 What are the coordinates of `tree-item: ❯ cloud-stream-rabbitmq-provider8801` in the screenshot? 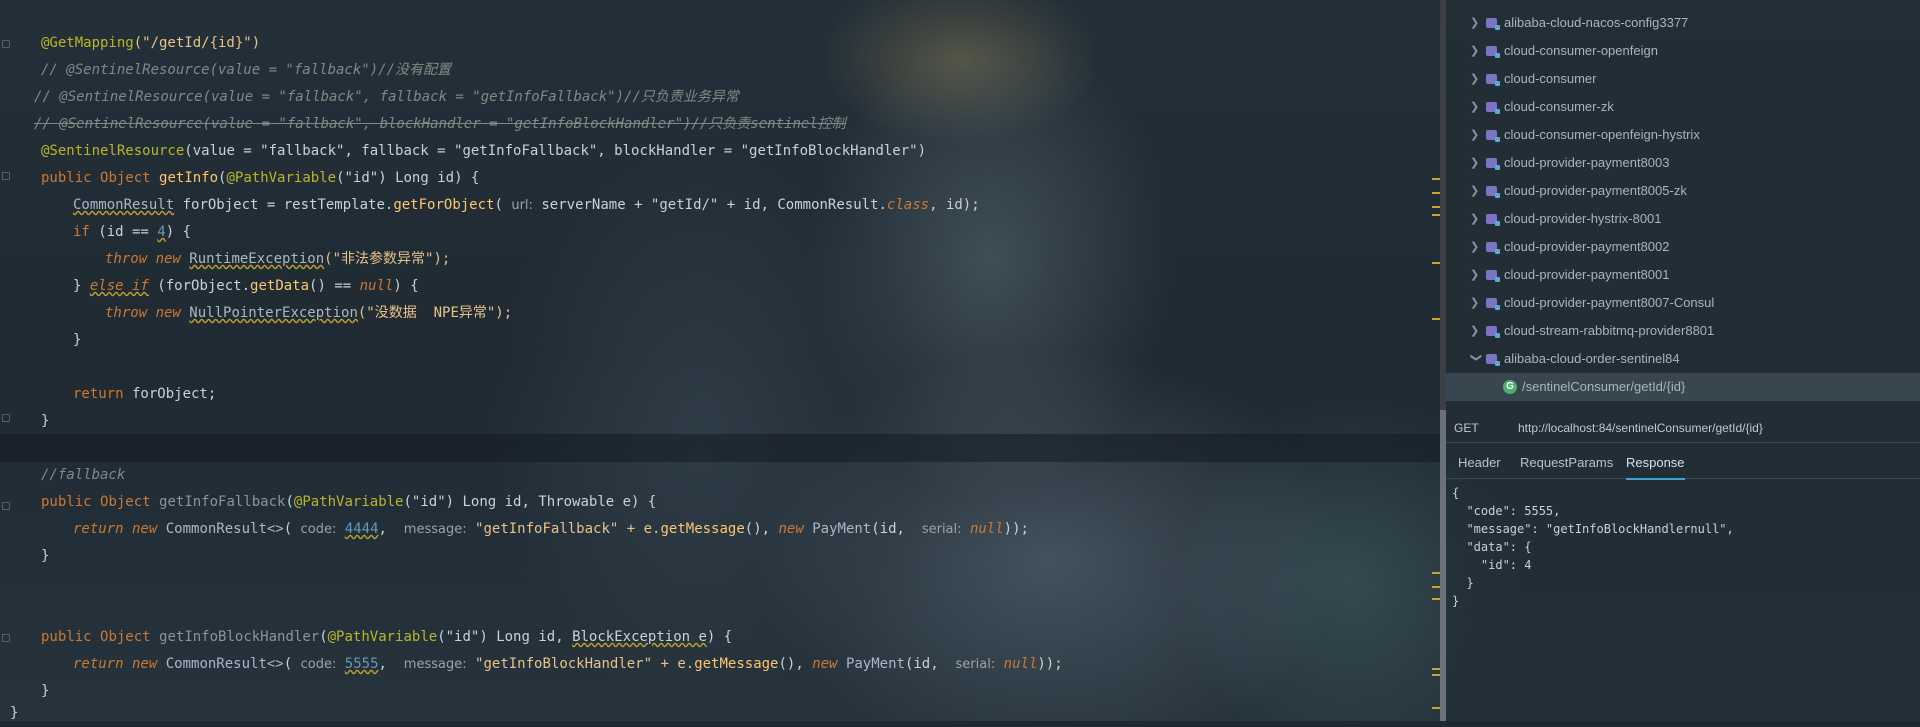 It's located at (1683, 331).